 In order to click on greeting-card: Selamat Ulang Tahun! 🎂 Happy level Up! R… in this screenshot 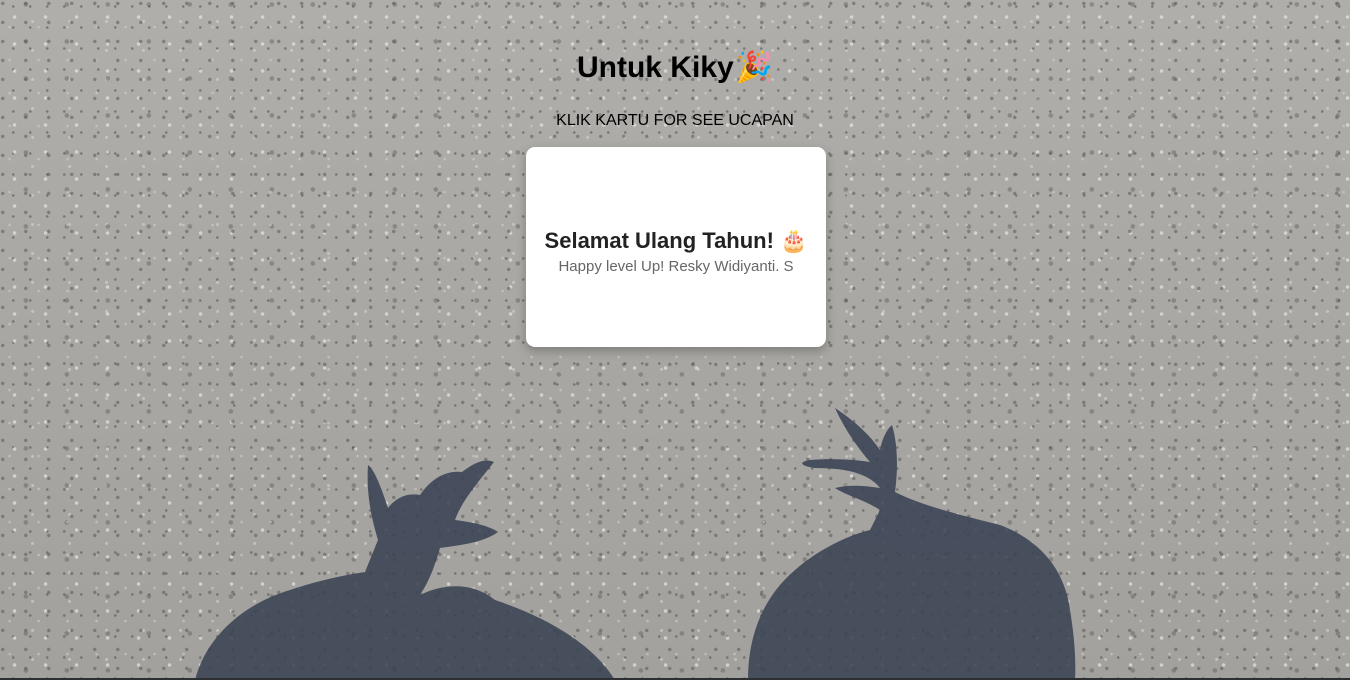, I will do `click(676, 247)`.